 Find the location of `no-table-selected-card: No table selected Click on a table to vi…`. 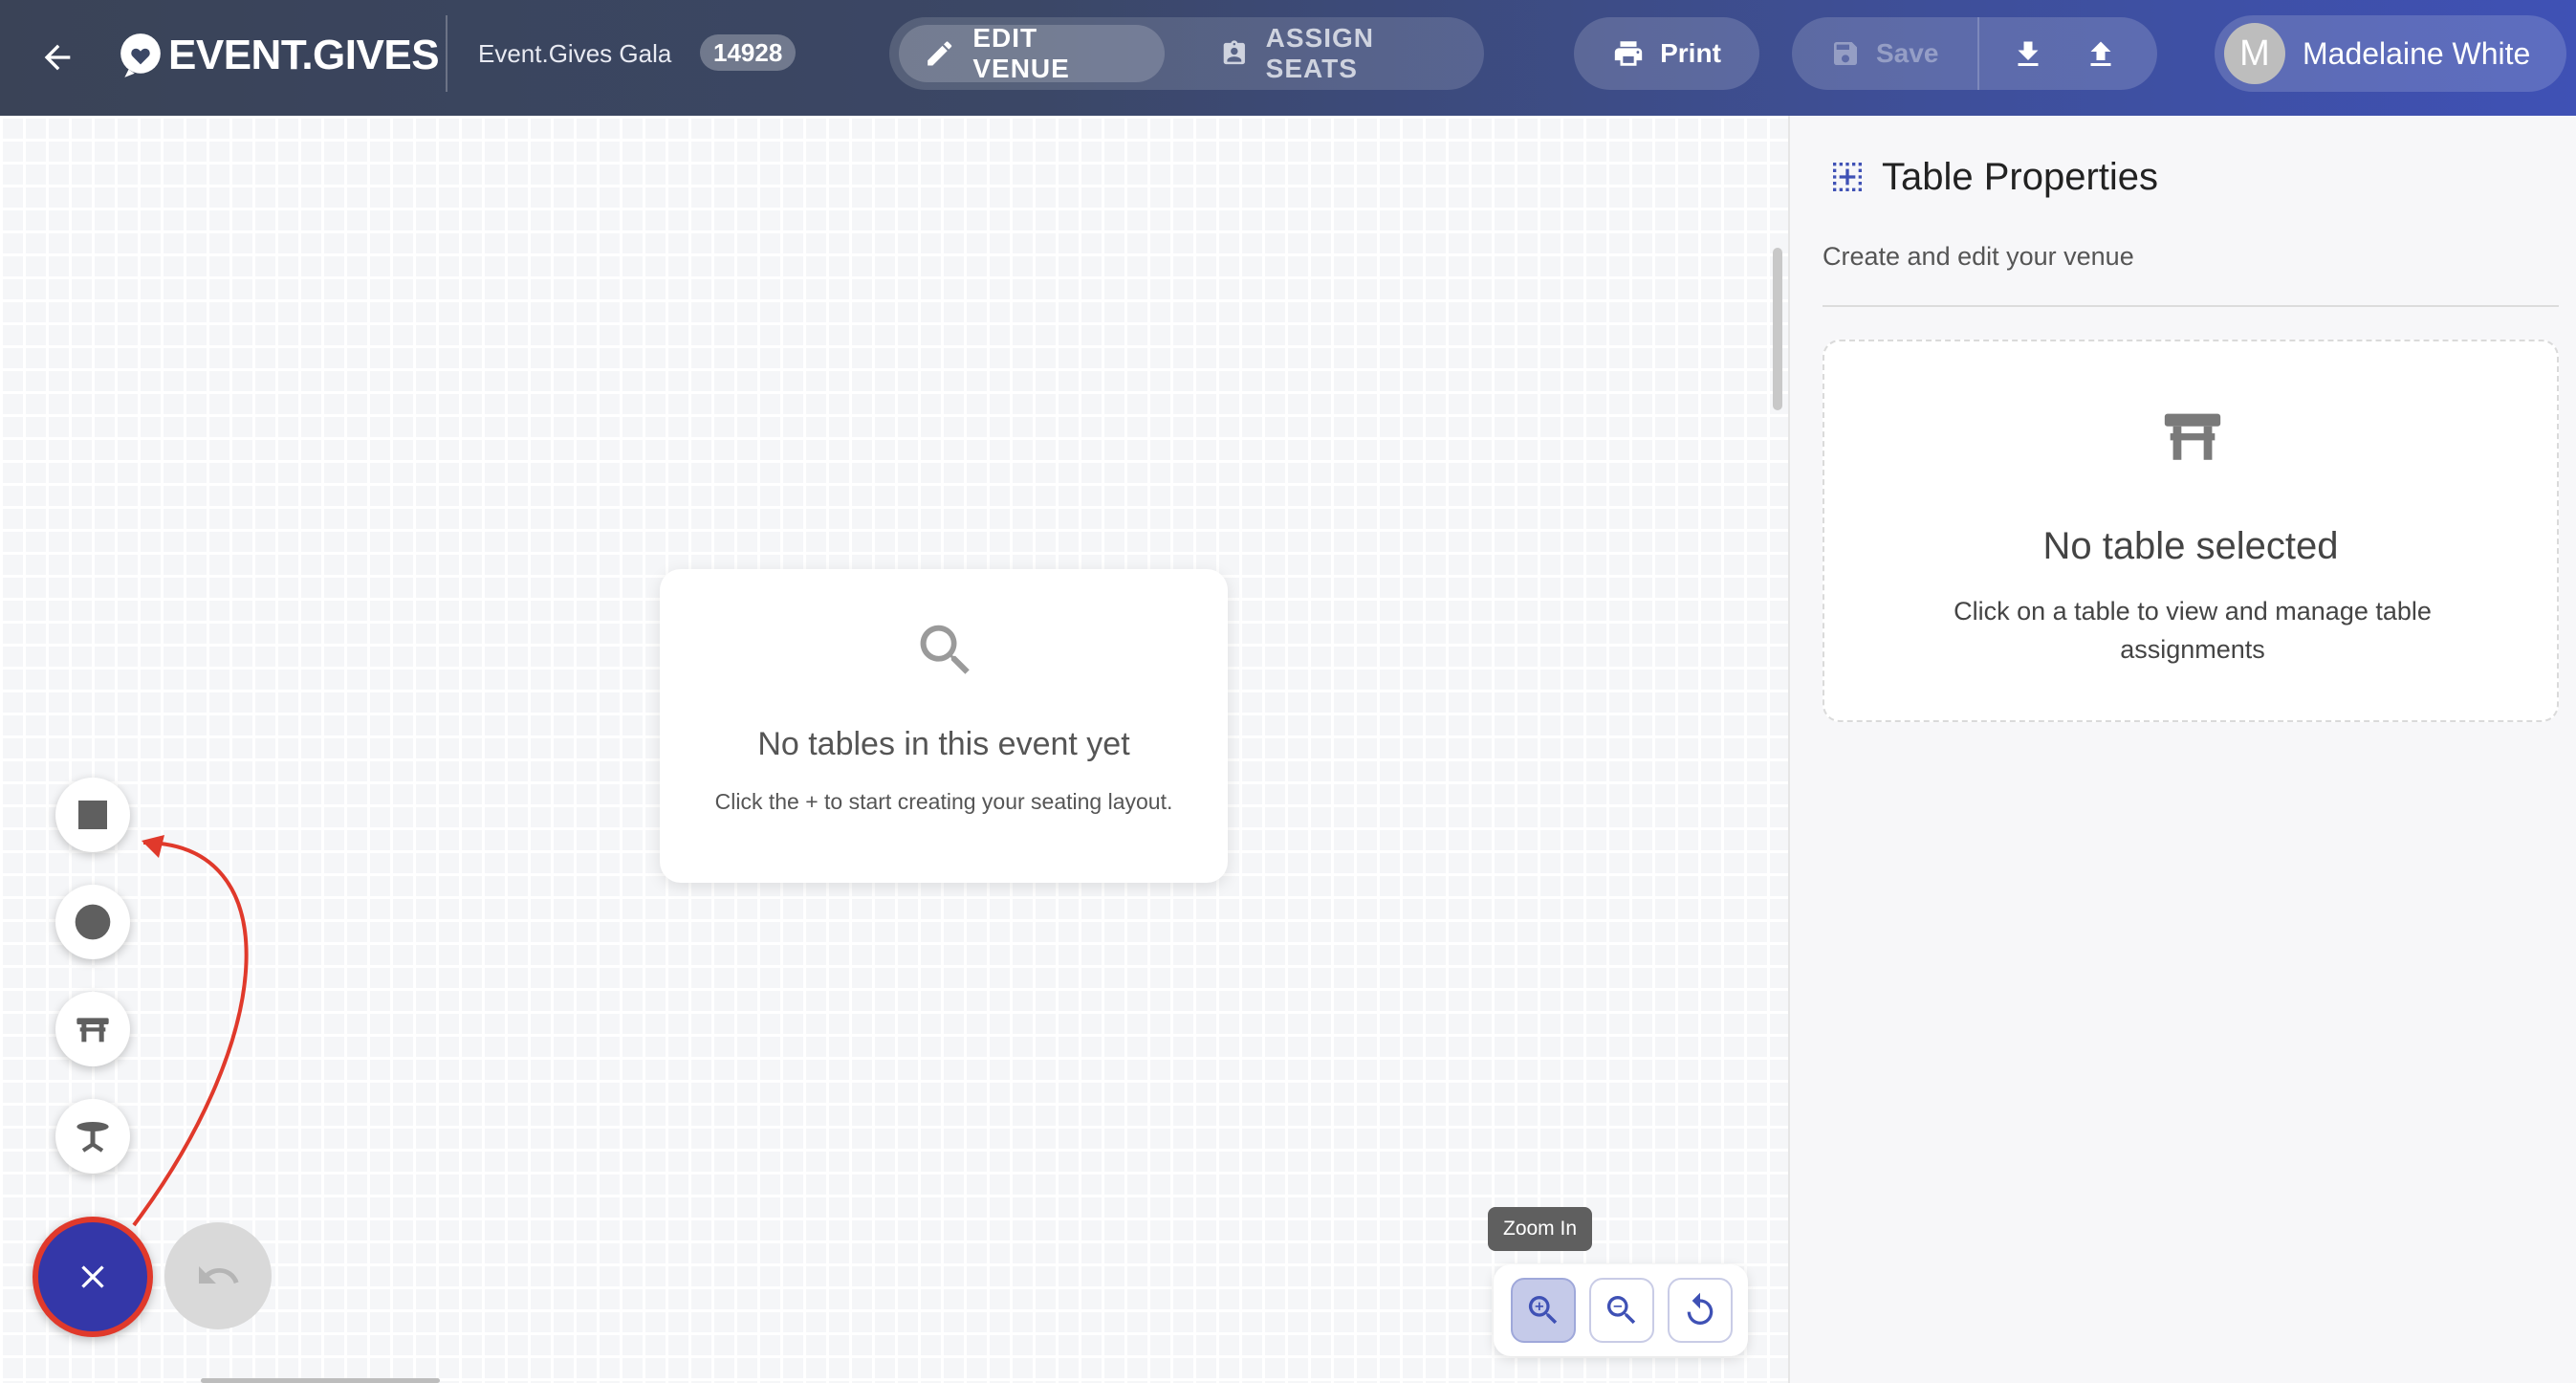

no-table-selected-card: No table selected Click on a table to vi… is located at coordinates (2191, 531).